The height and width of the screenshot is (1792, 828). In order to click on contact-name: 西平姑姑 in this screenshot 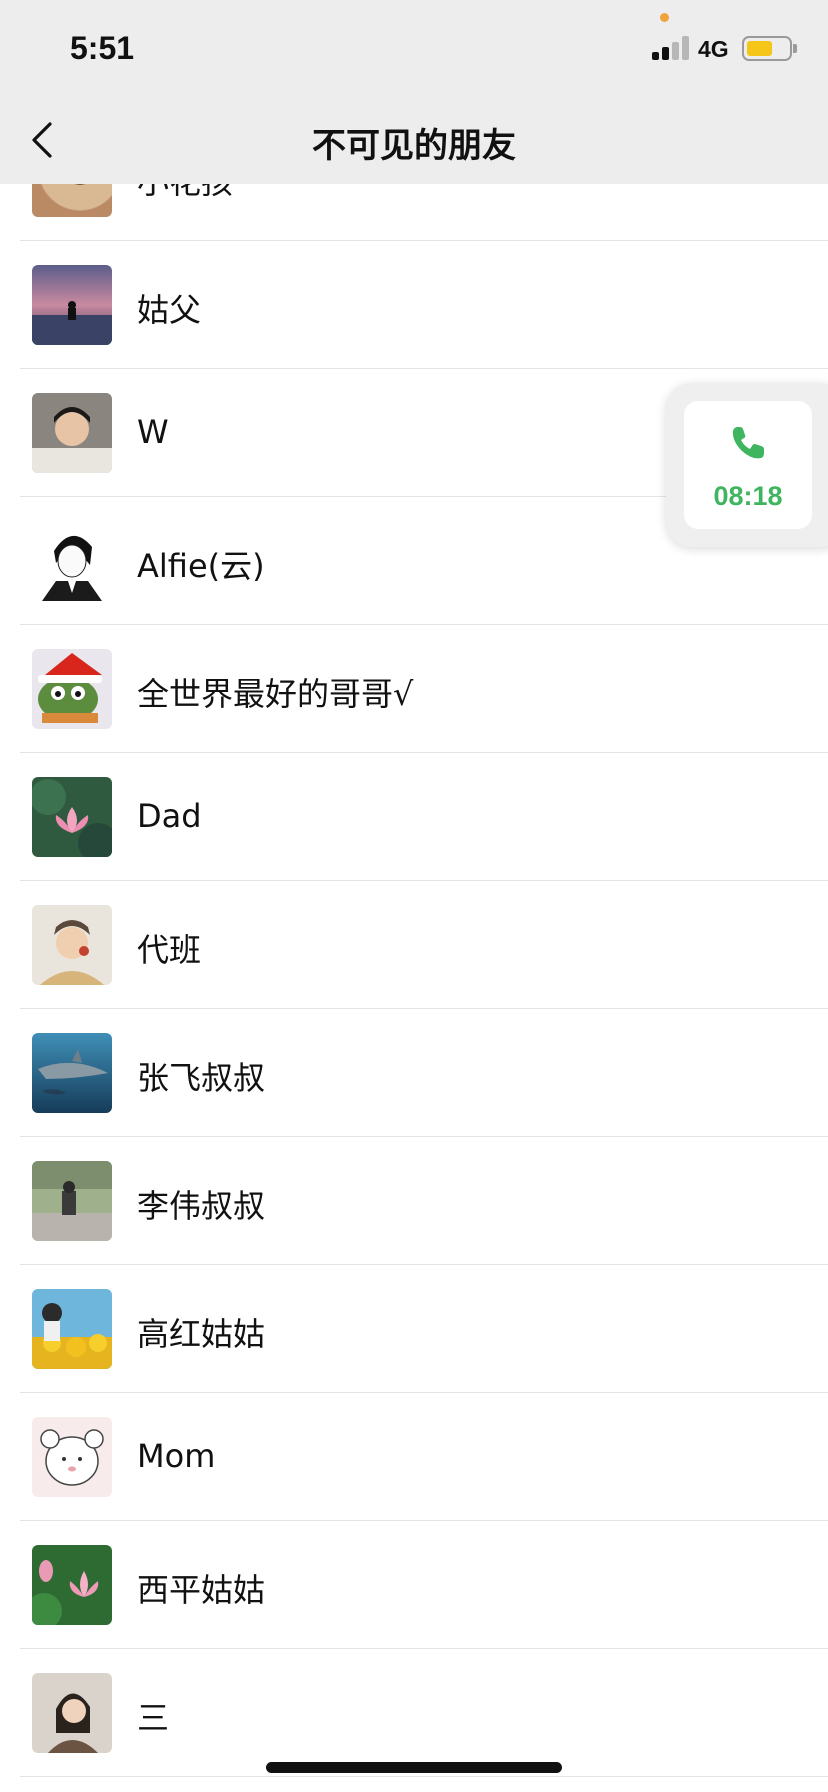, I will do `click(201, 1590)`.